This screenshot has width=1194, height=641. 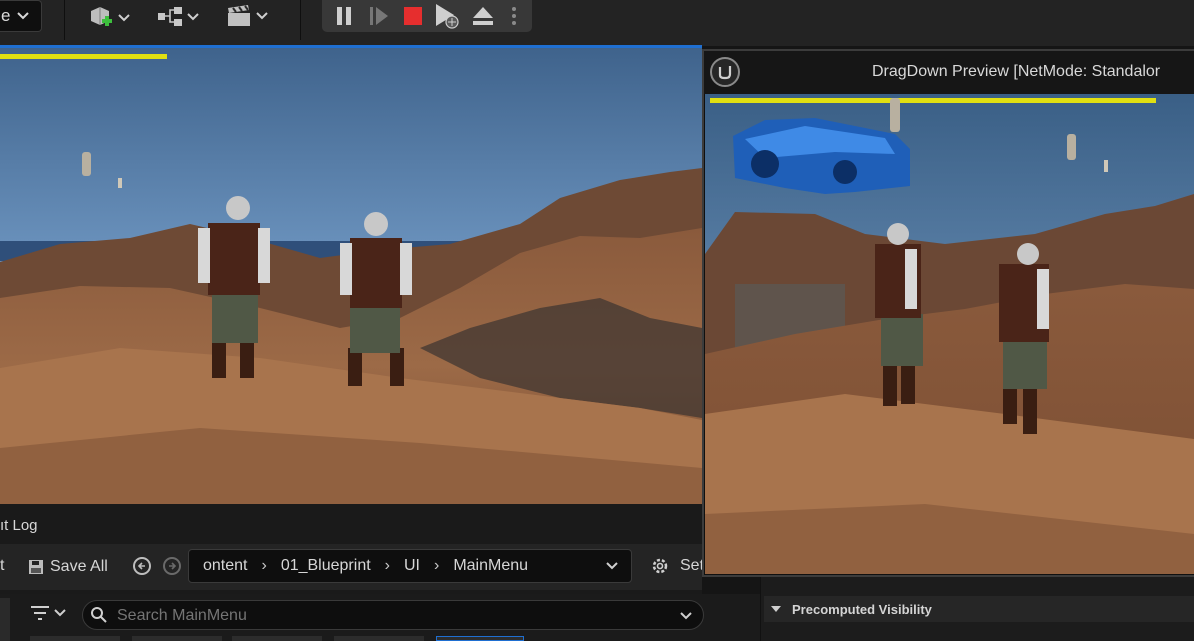 I want to click on back-button, so click(x=142, y=566).